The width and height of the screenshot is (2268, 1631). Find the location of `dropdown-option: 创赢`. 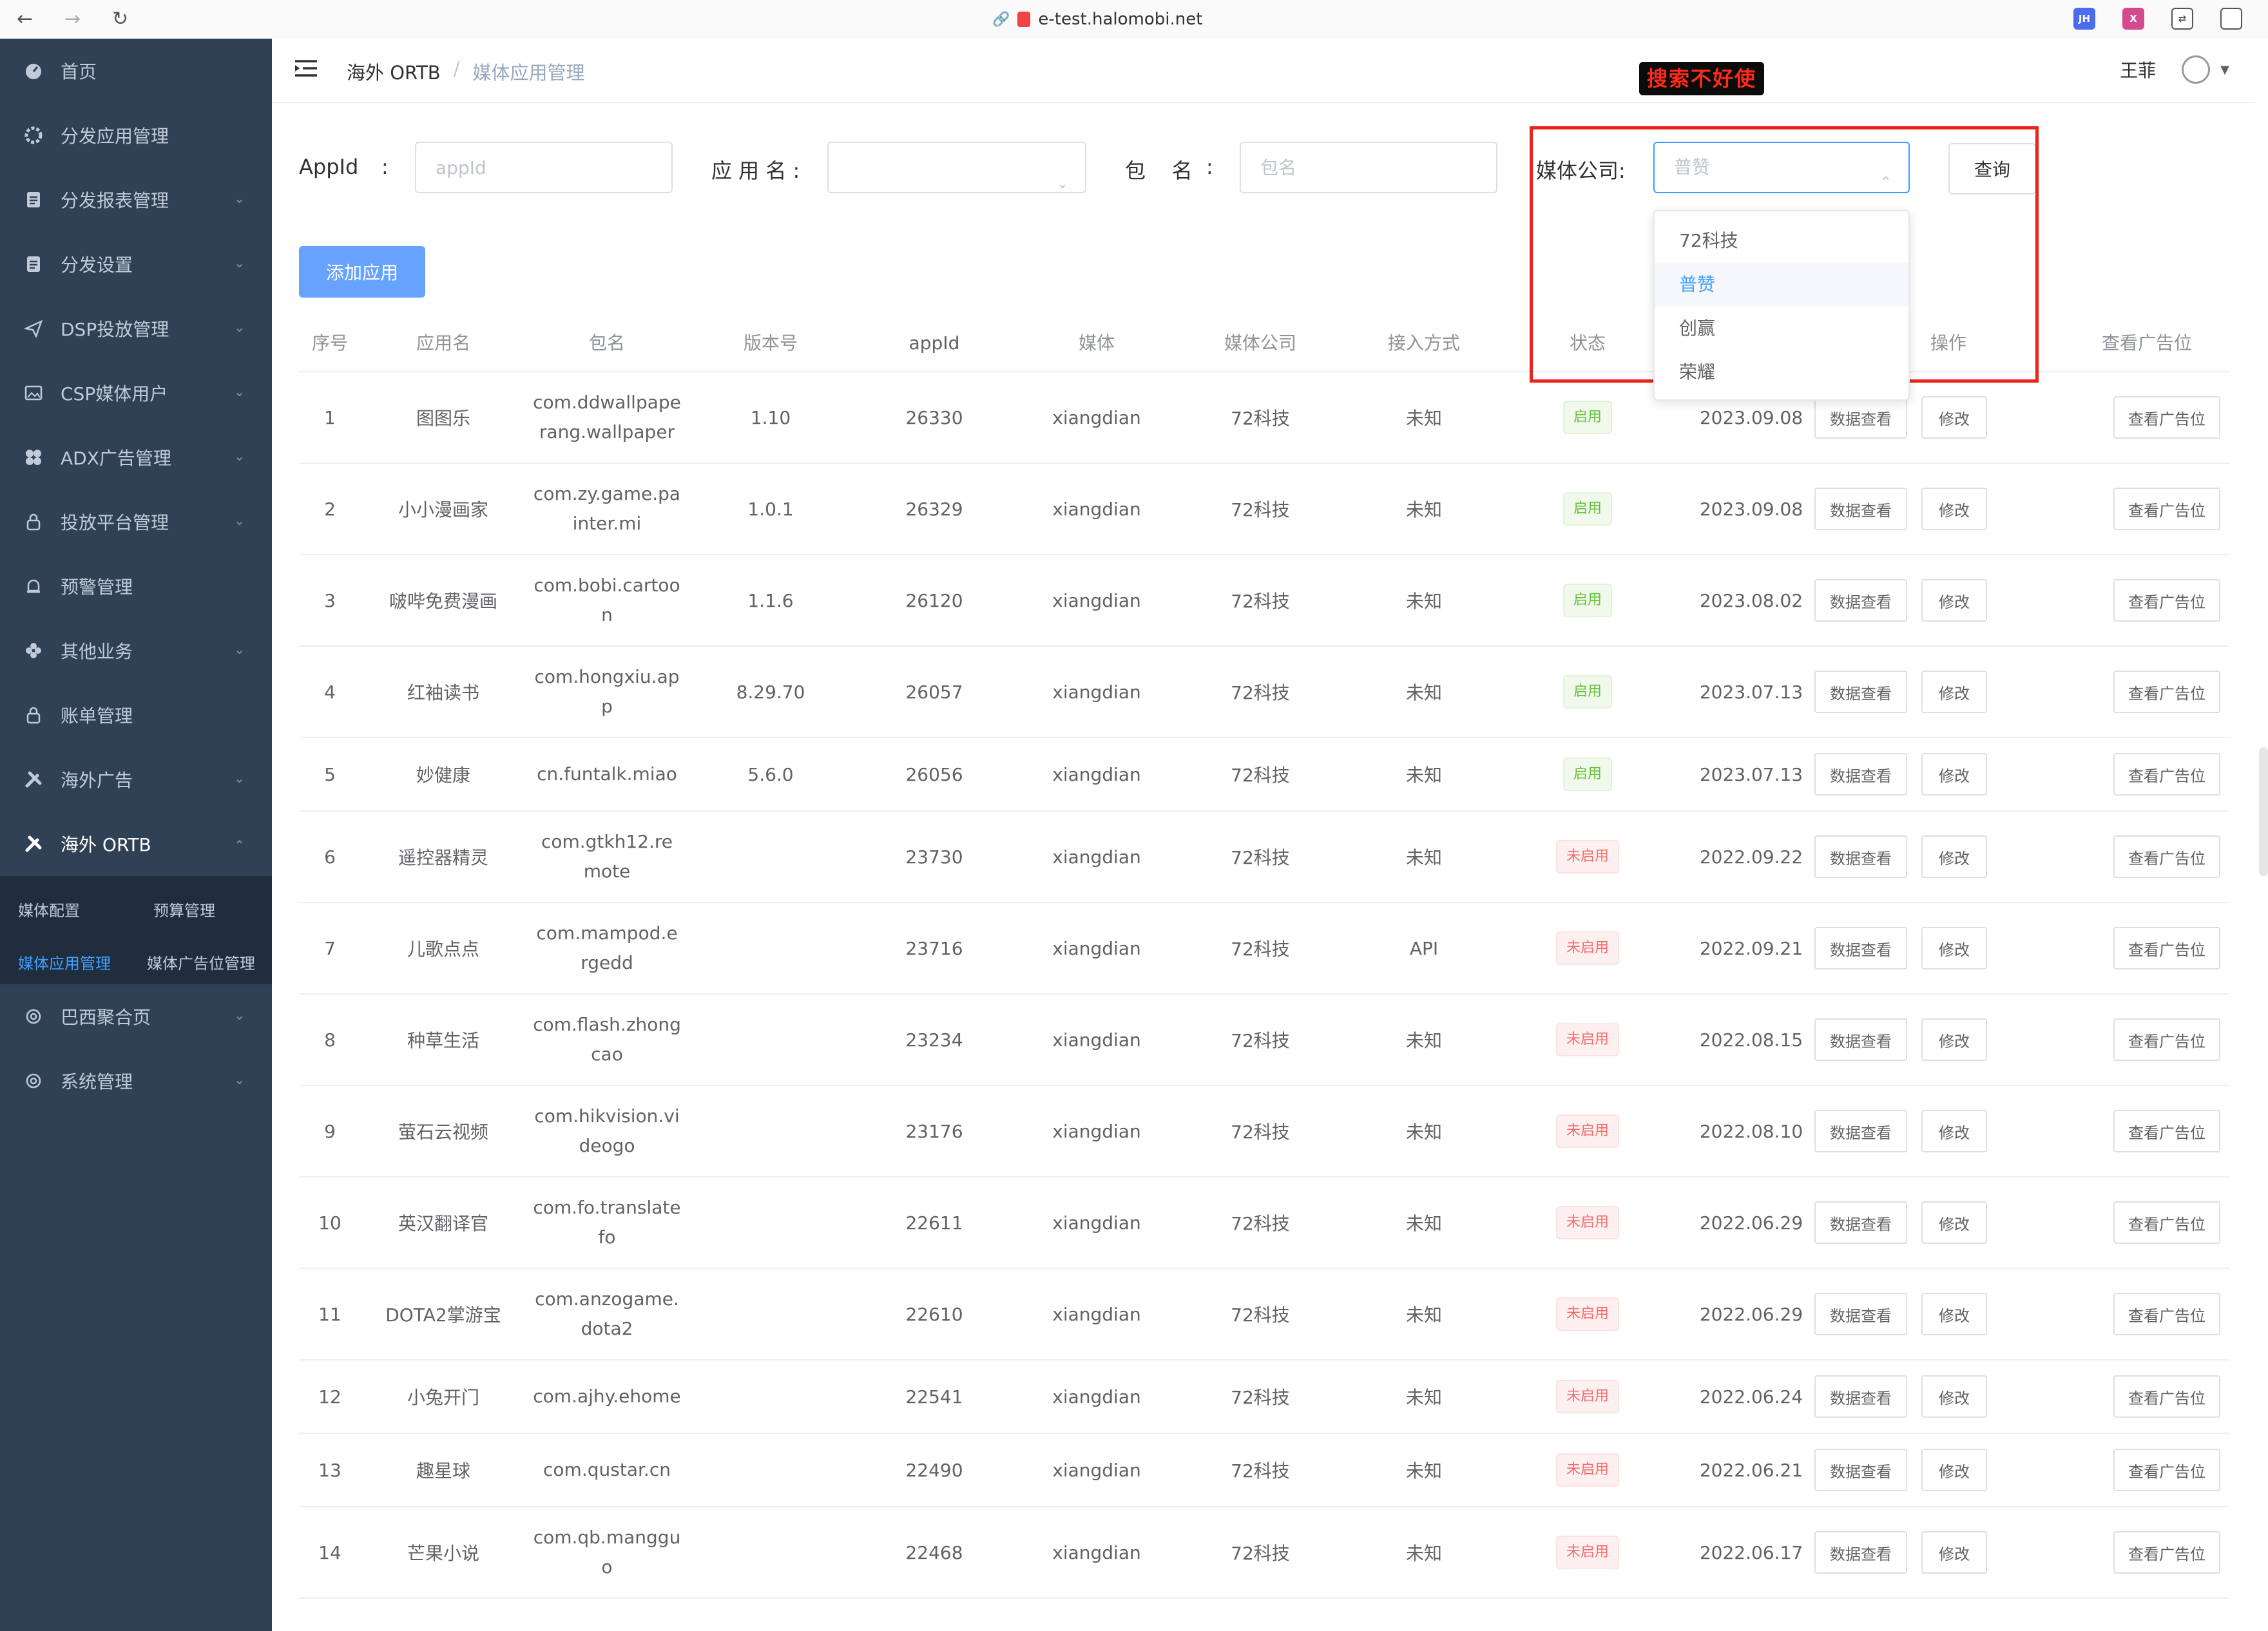

dropdown-option: 创赢 is located at coordinates (1781, 328).